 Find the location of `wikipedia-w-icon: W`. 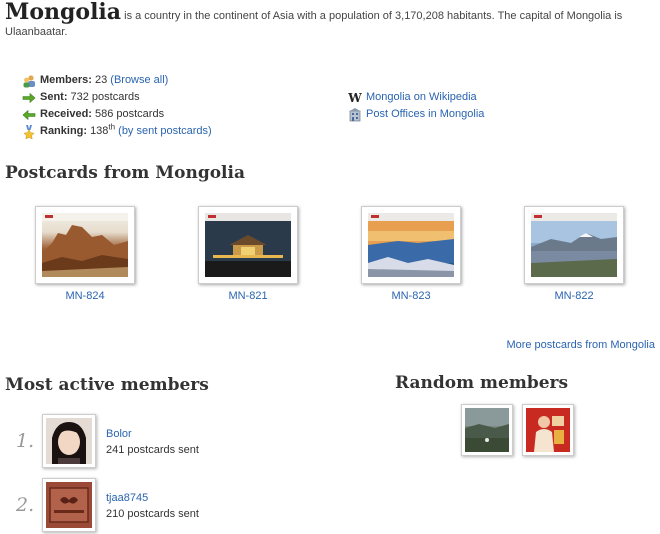

wikipedia-w-icon: W is located at coordinates (355, 97).